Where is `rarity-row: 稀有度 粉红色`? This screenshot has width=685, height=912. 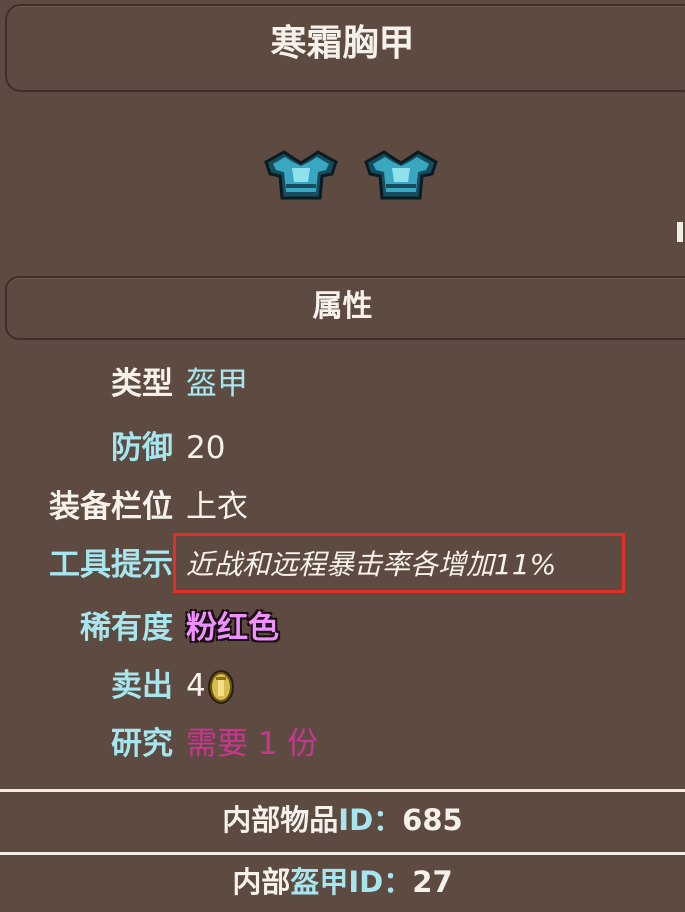
rarity-row: 稀有度 粉红色 is located at coordinates (342, 628).